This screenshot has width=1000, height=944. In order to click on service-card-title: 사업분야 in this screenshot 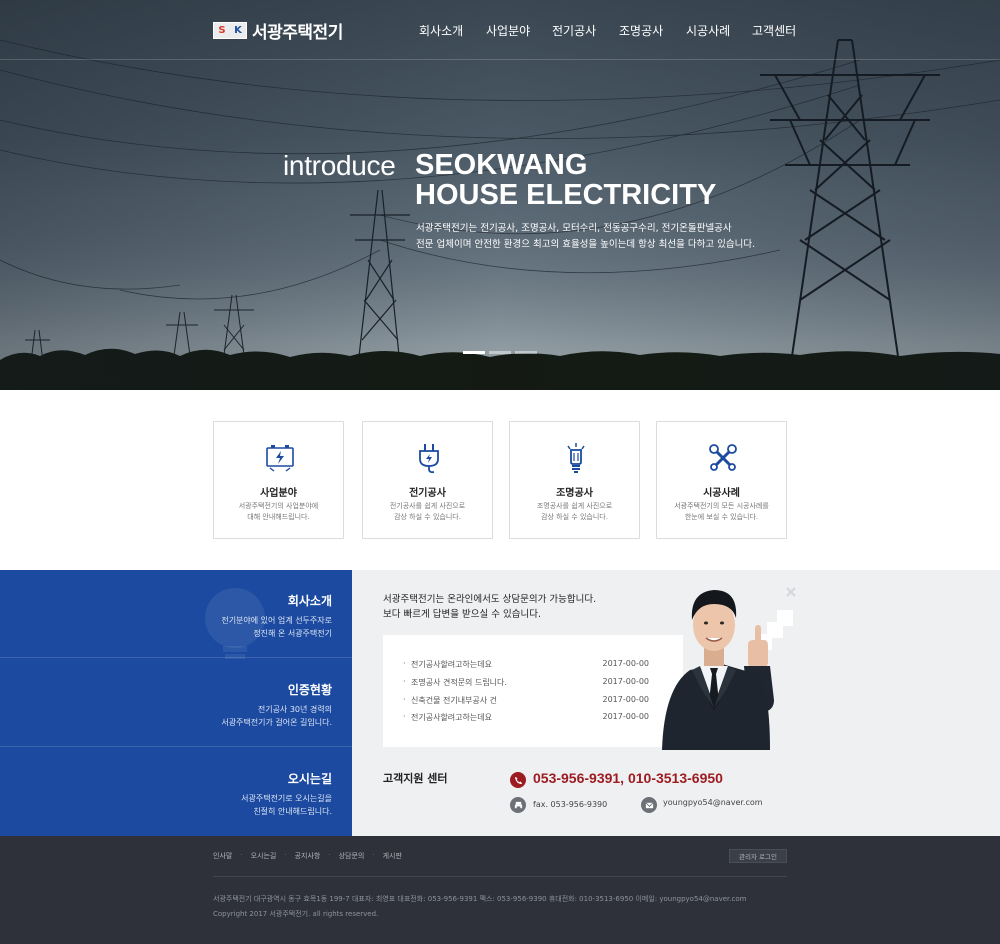, I will do `click(278, 493)`.